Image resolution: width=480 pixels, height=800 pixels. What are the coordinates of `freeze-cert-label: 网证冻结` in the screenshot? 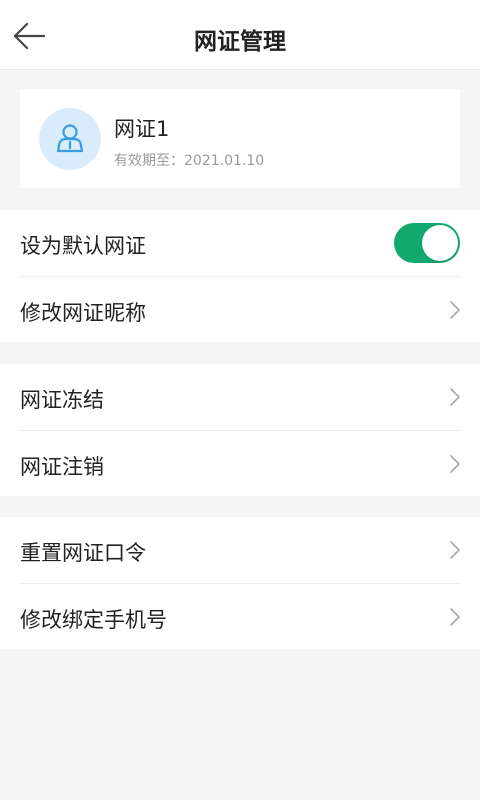 It's located at (62, 400).